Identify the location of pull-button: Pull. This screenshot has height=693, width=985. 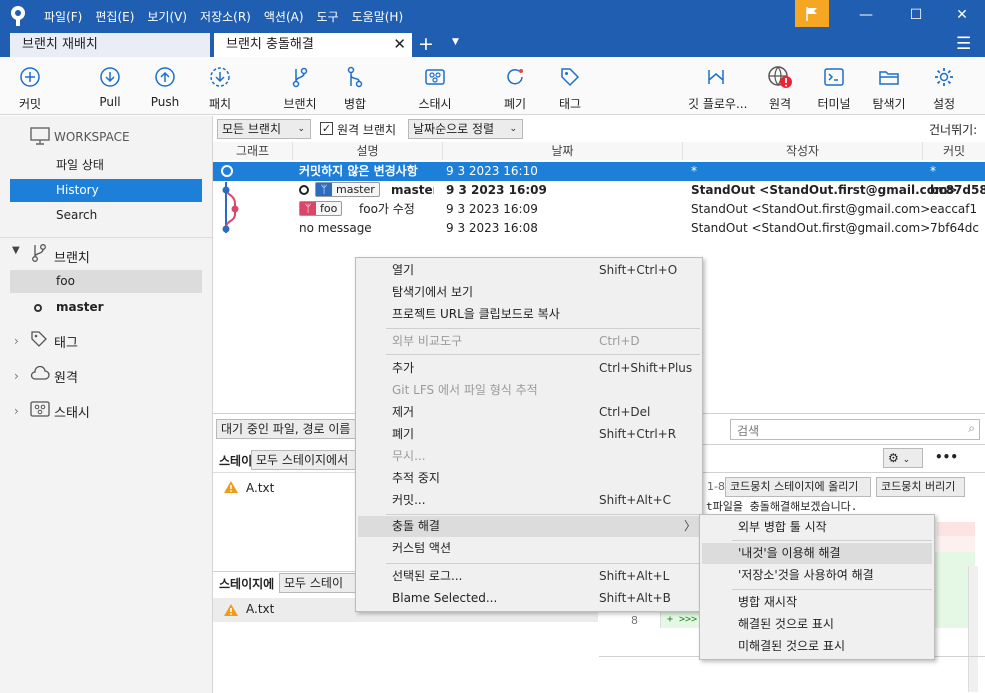
(110, 87).